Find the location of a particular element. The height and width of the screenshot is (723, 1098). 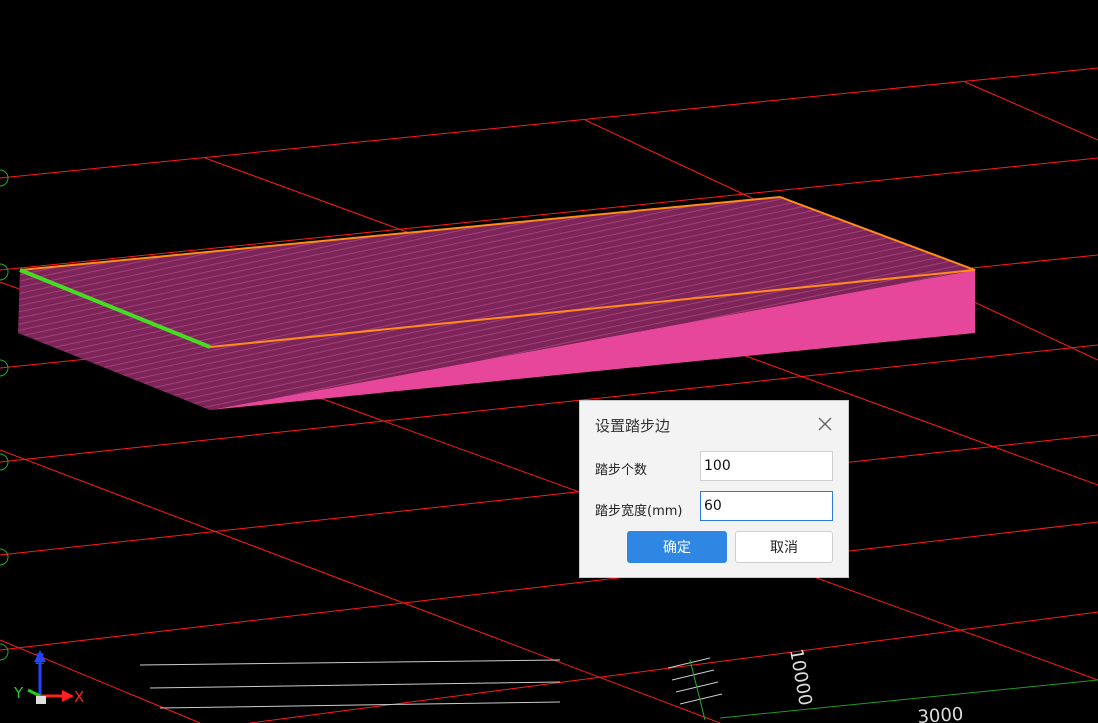

axis-y-label: Y is located at coordinates (18, 693).